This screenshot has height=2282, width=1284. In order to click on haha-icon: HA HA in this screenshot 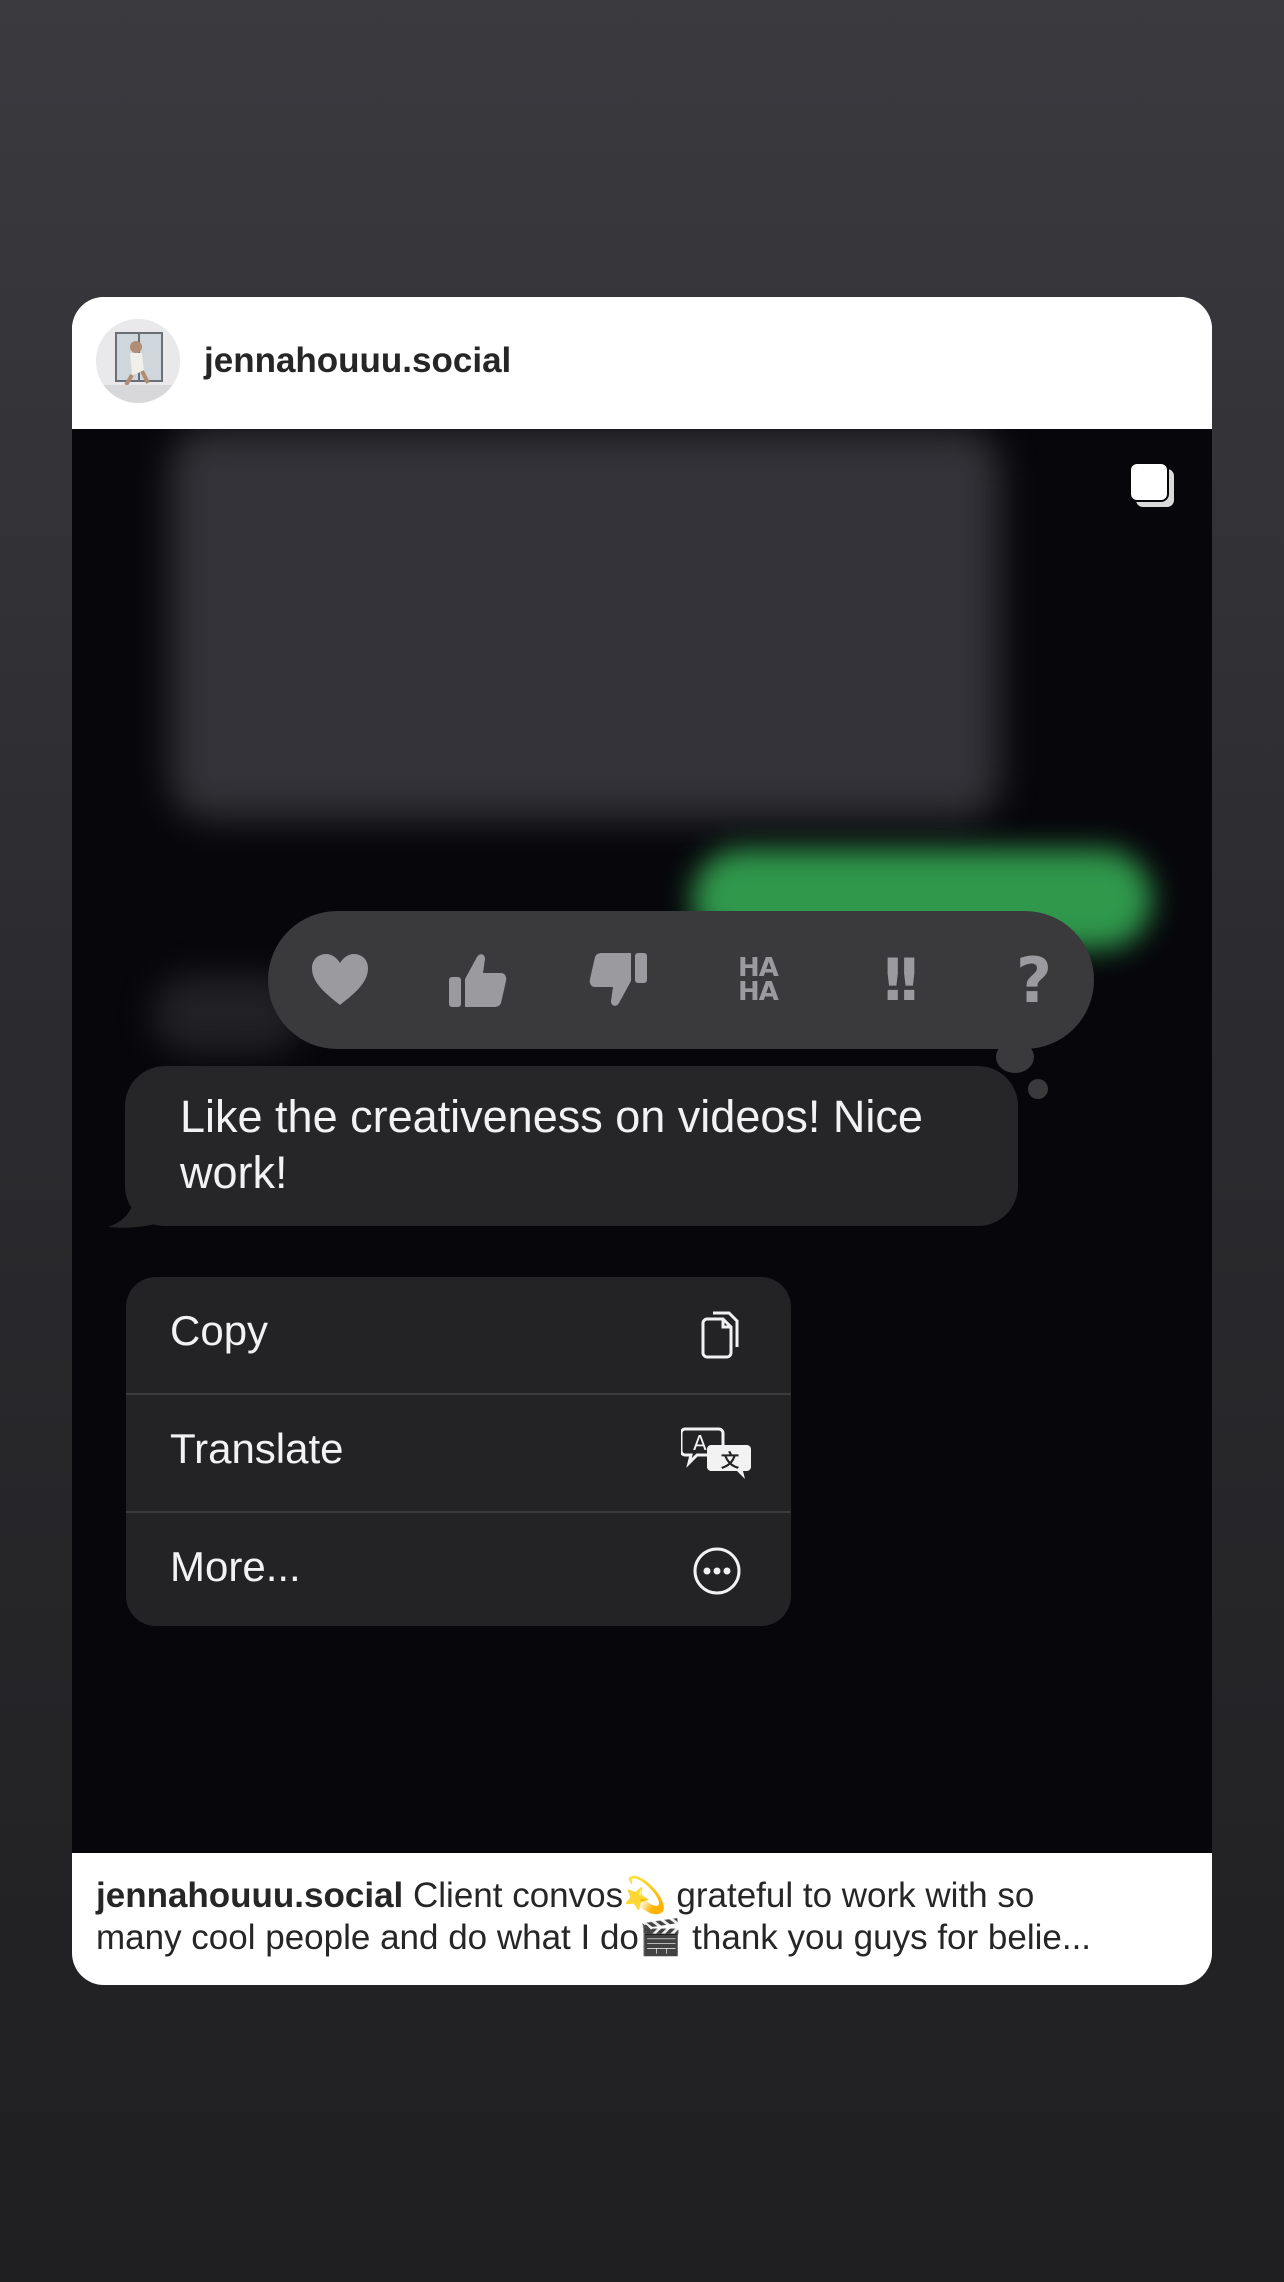, I will do `click(758, 980)`.